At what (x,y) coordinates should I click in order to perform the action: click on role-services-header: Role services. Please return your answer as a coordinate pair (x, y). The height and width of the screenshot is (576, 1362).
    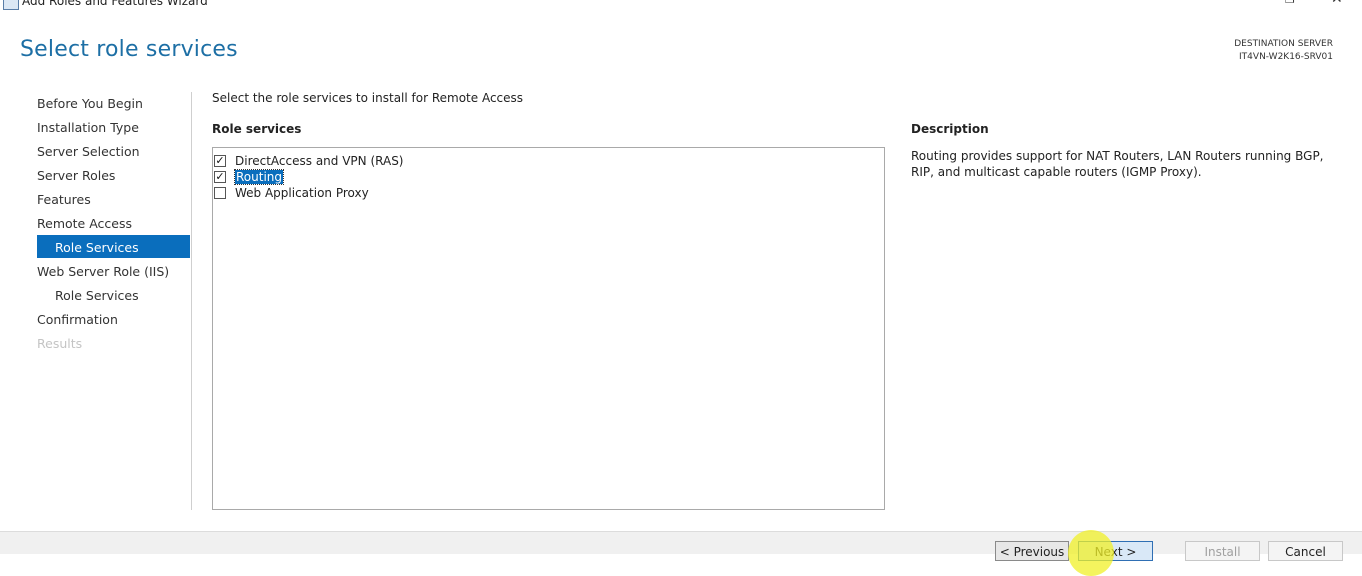
    Looking at the image, I should click on (257, 129).